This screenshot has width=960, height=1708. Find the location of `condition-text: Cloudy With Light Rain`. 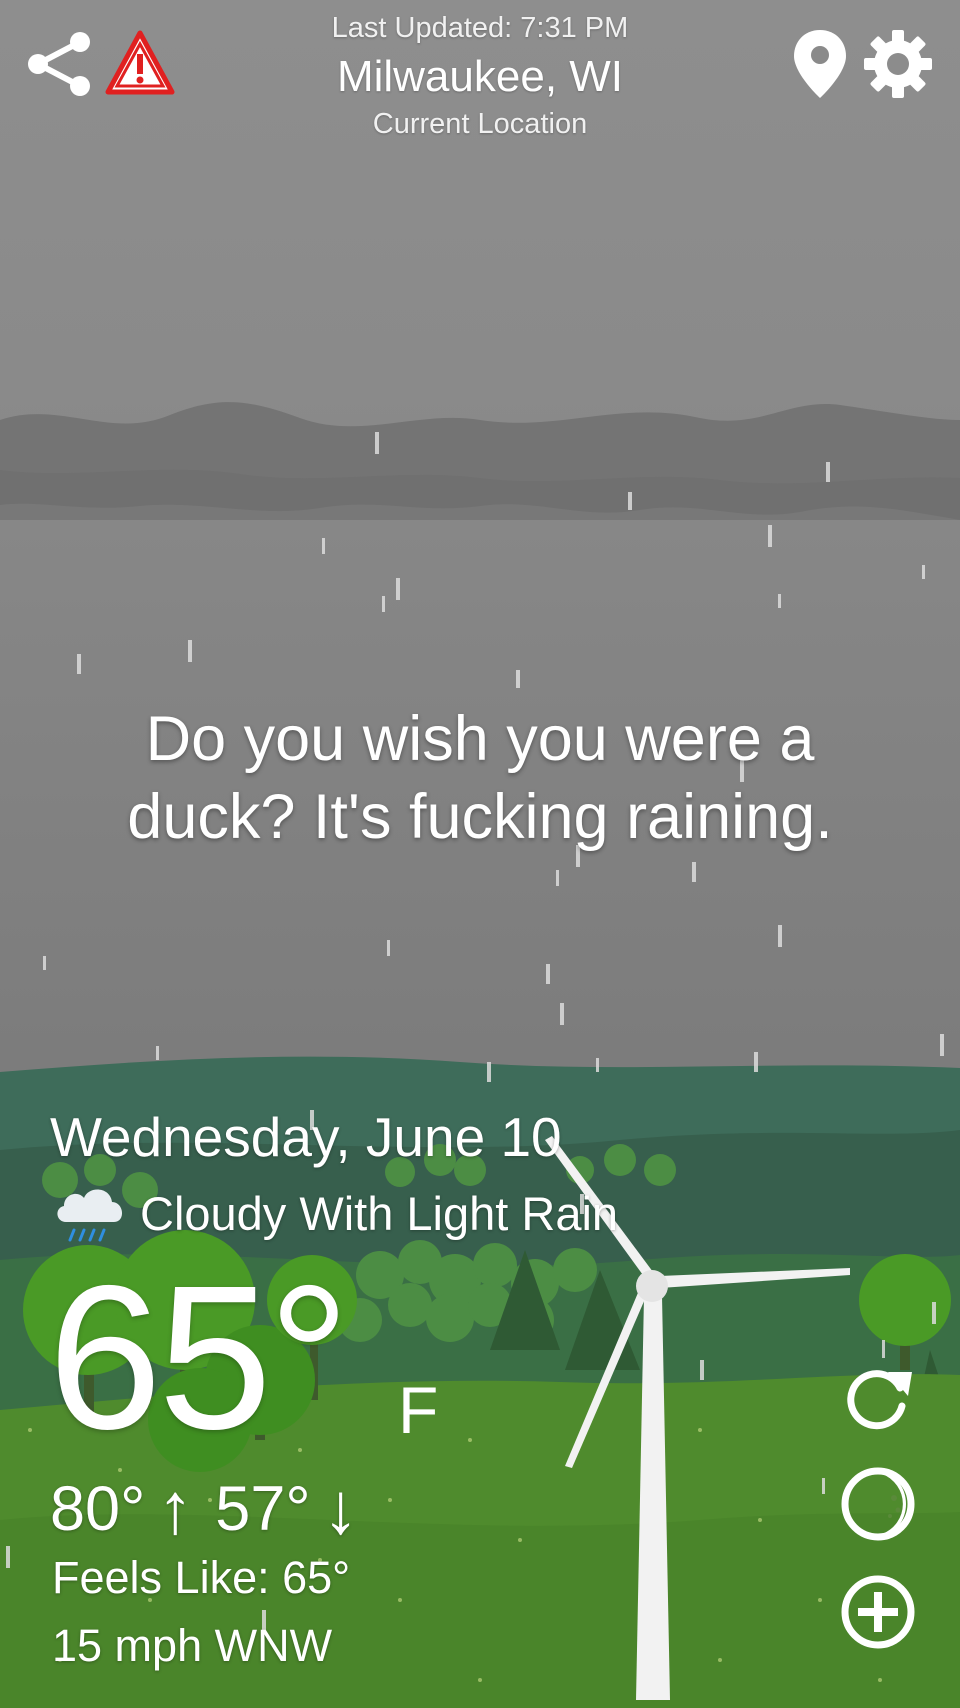

condition-text: Cloudy With Light Rain is located at coordinates (379, 1213).